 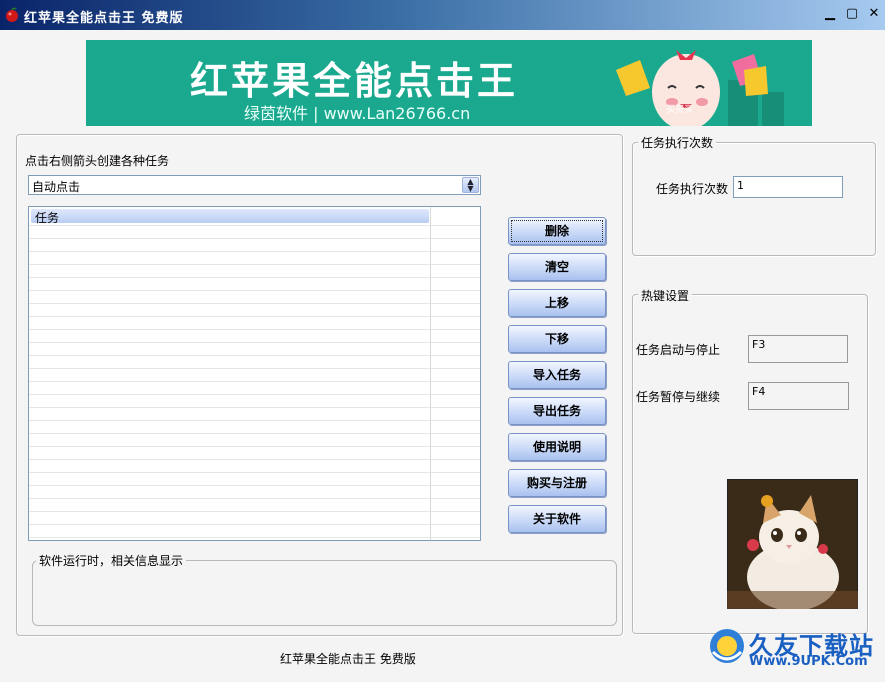 I want to click on watermark-logo-icon, so click(x=727, y=646).